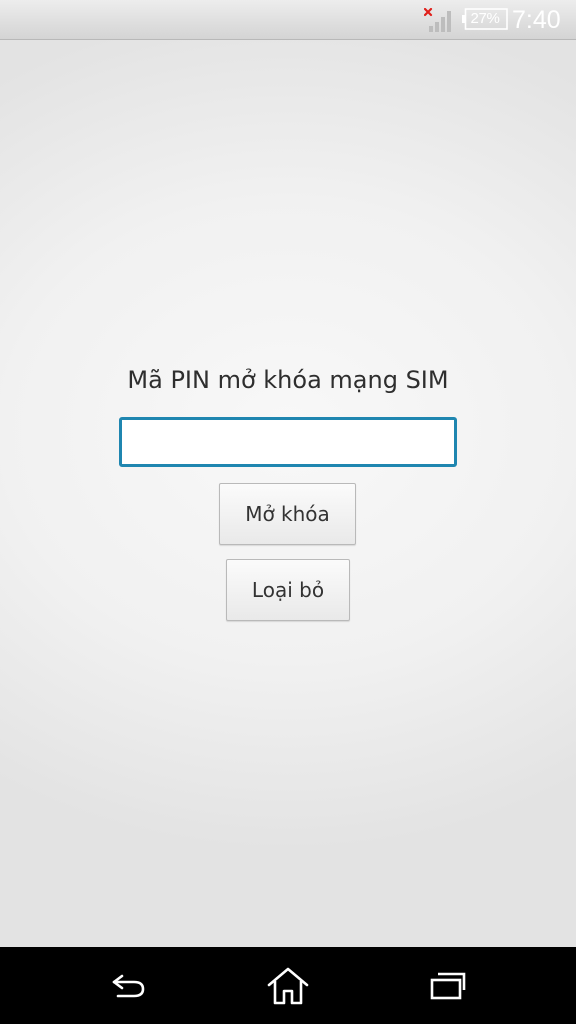  Describe the element at coordinates (288, 380) in the screenshot. I see `page-title: Mã PIN mở khóa mạng SIM` at that location.